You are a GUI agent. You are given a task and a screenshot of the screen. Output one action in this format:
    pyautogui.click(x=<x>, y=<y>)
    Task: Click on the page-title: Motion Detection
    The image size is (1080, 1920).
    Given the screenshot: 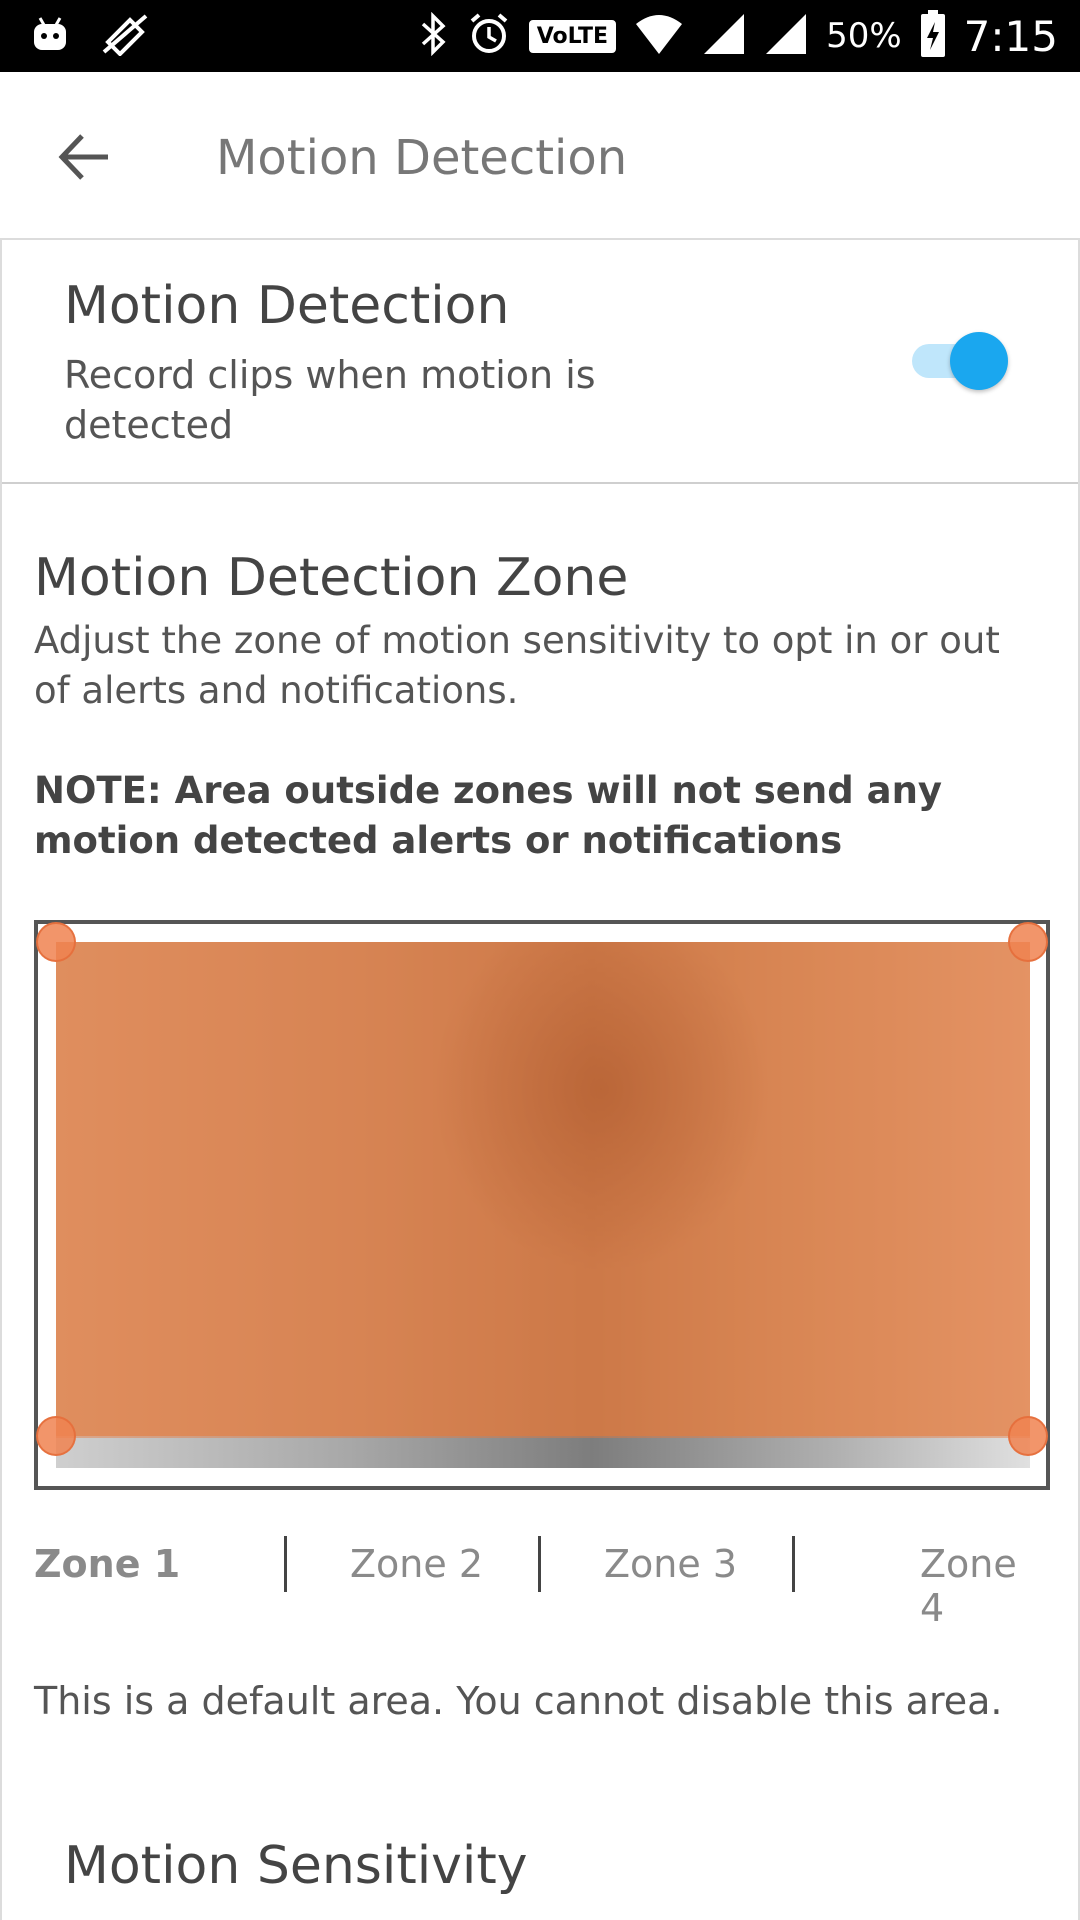 What is the action you would take?
    pyautogui.click(x=422, y=158)
    